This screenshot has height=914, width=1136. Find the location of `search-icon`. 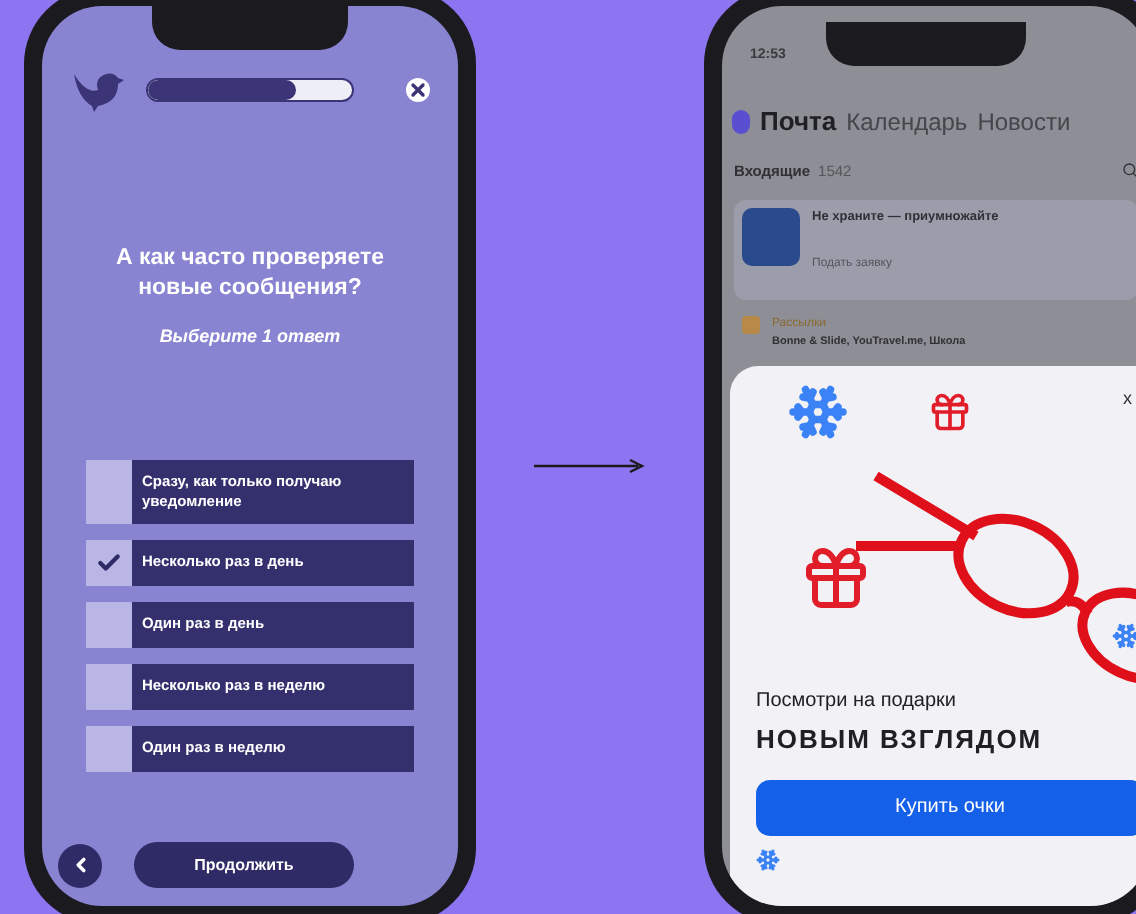

search-icon is located at coordinates (1129, 170).